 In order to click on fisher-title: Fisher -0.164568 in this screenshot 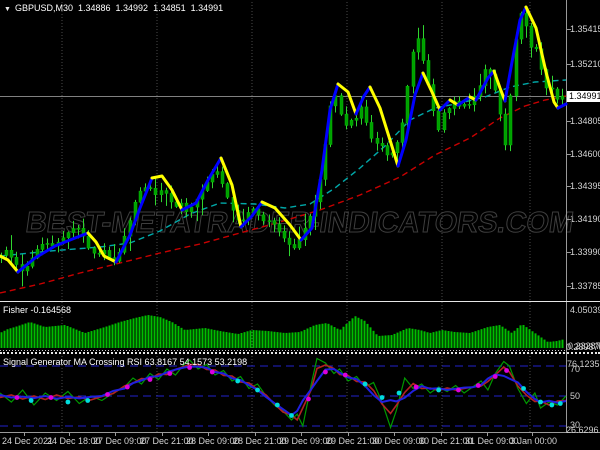, I will do `click(37, 310)`.